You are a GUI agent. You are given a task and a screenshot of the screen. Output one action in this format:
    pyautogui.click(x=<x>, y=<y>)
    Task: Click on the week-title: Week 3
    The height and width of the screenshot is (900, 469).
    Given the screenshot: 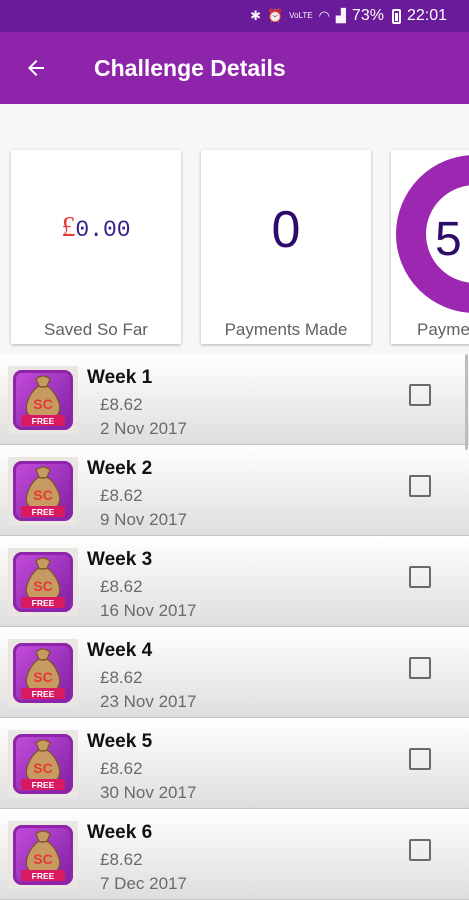 What is the action you would take?
    pyautogui.click(x=120, y=559)
    